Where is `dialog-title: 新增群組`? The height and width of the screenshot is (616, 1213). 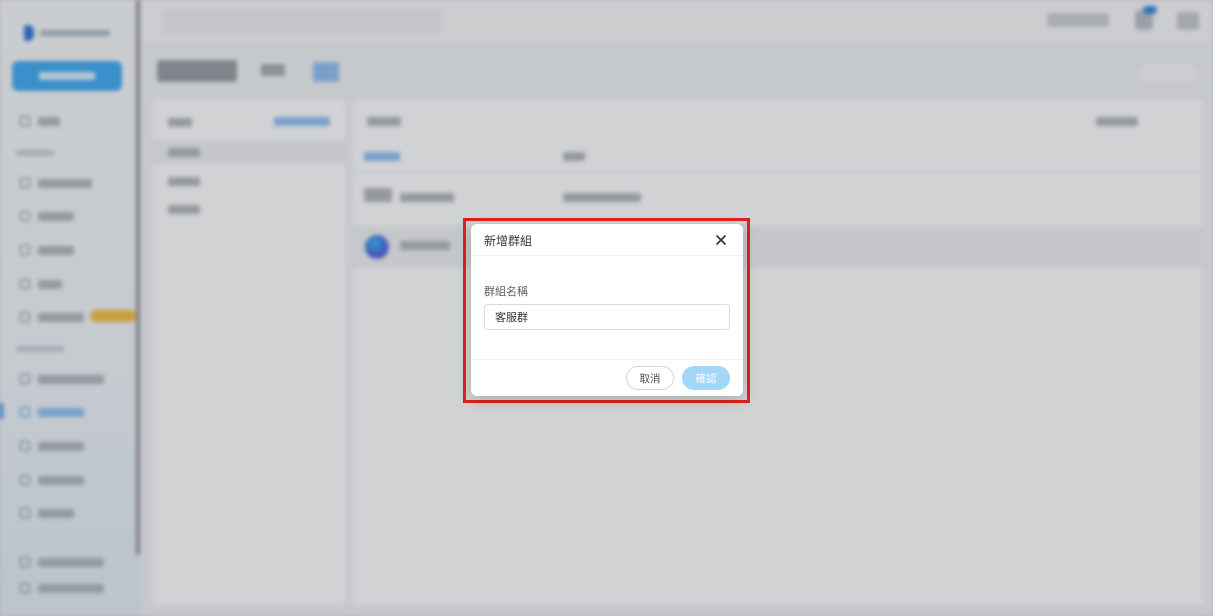 dialog-title: 新增群組 is located at coordinates (508, 241).